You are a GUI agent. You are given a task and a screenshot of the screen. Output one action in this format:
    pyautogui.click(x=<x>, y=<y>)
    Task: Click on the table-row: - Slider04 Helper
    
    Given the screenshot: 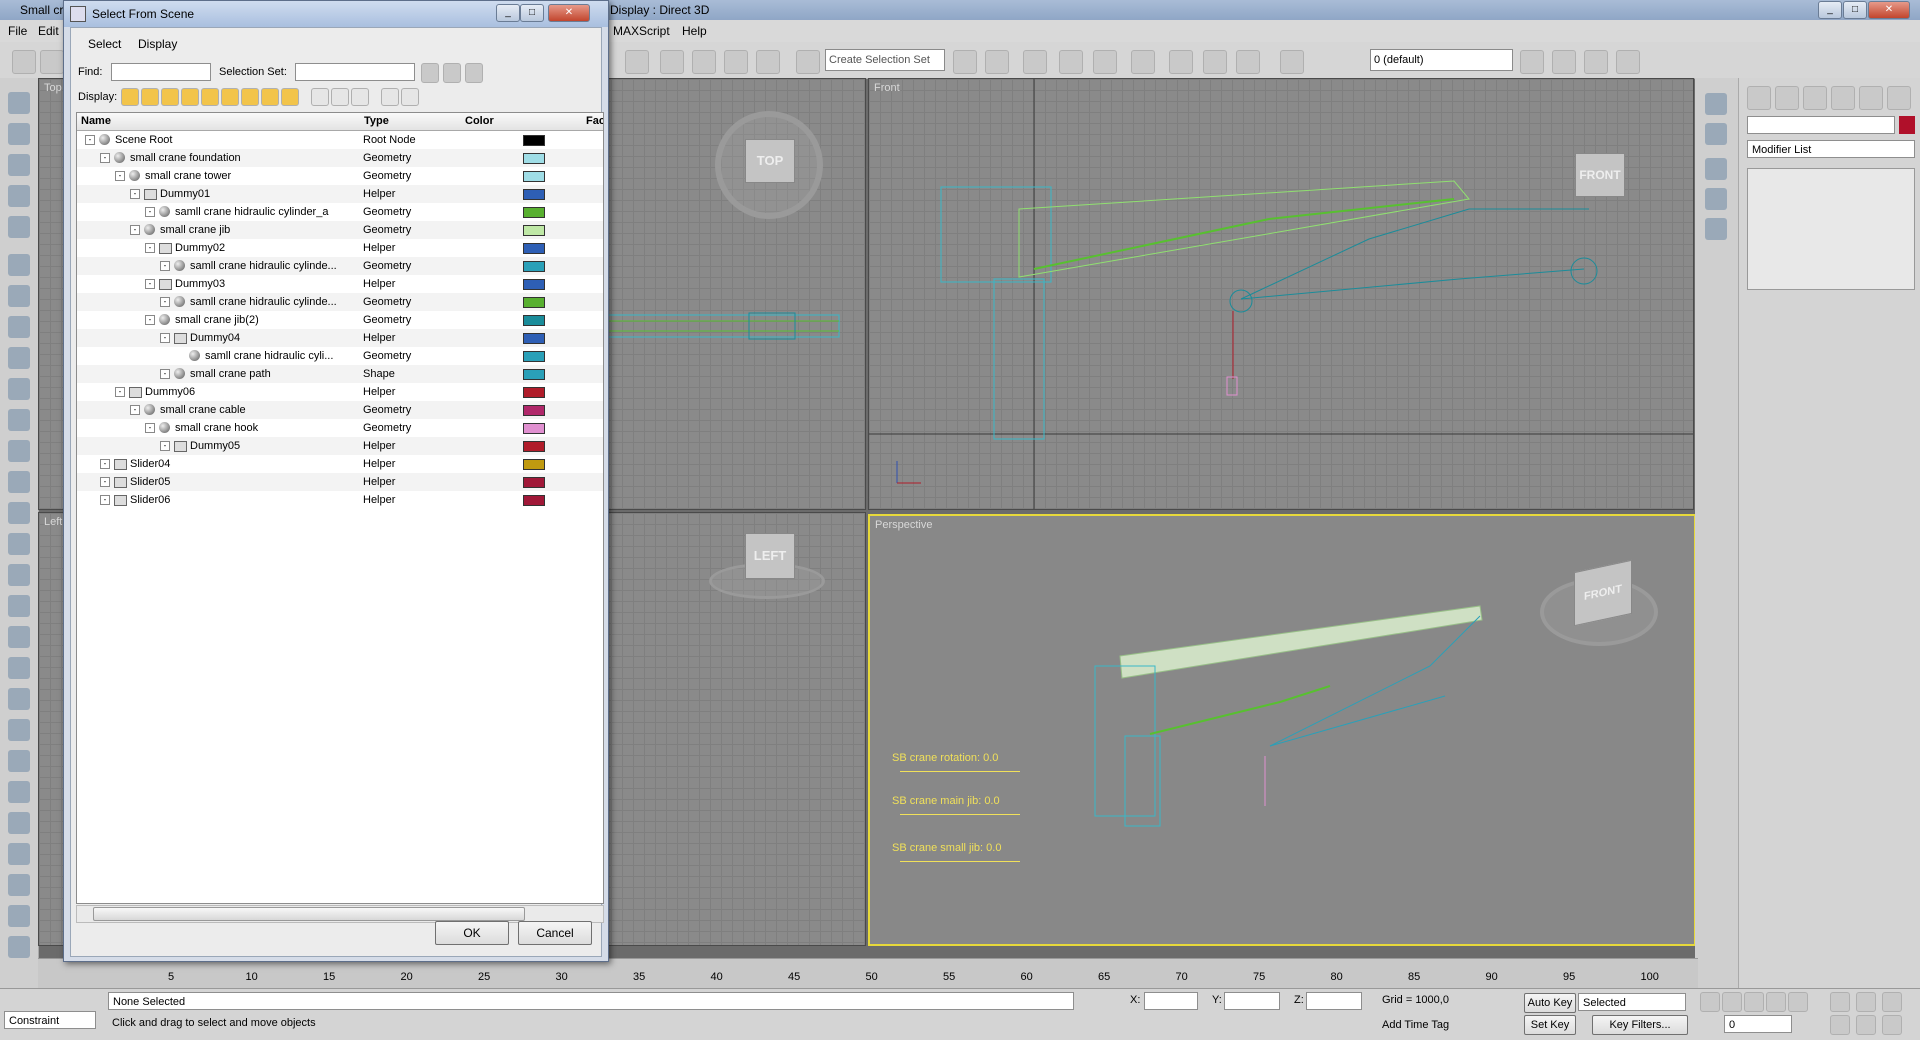 What is the action you would take?
    pyautogui.click(x=340, y=464)
    